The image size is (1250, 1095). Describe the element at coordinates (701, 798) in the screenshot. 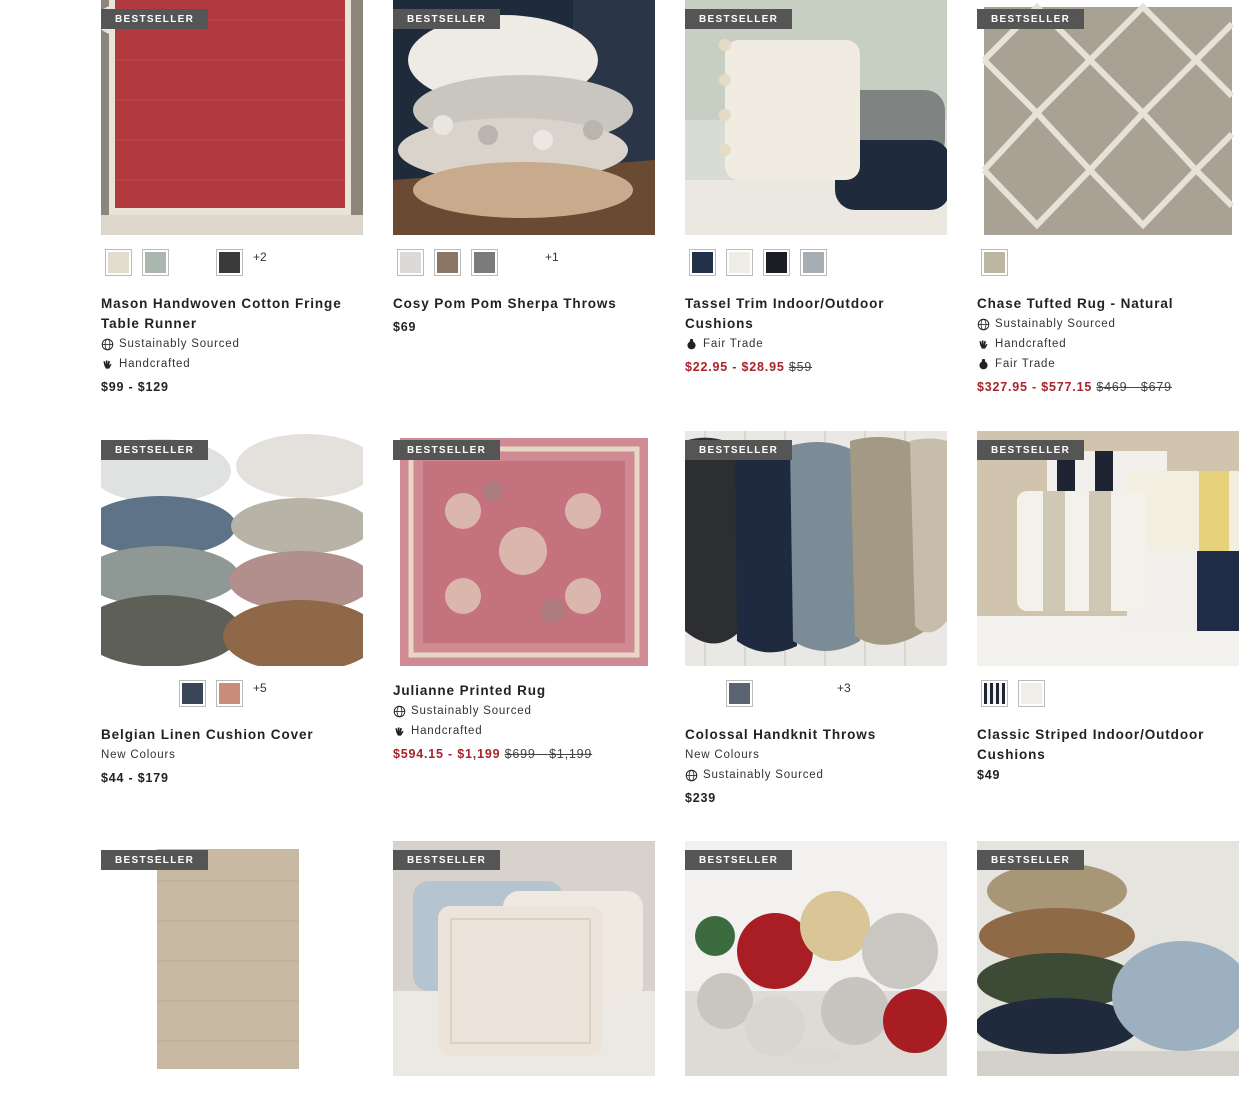

I see `product-price: $239` at that location.